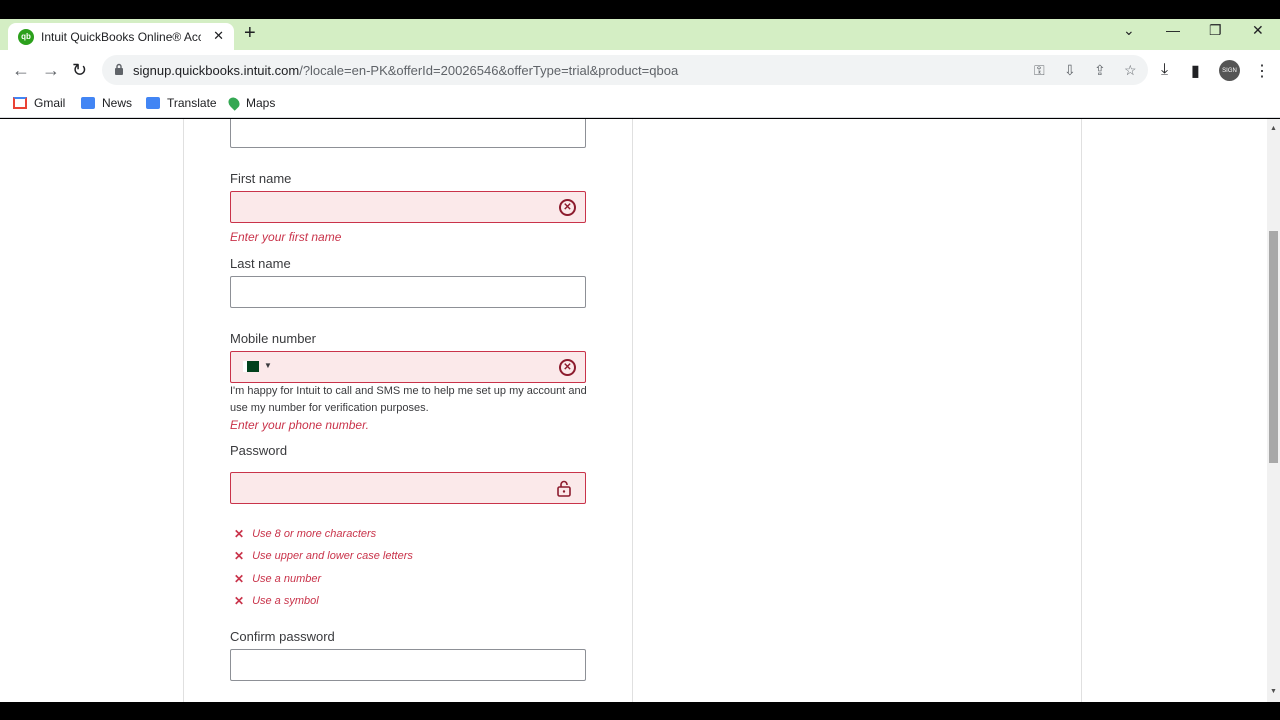 The height and width of the screenshot is (720, 1280). I want to click on confirm-password-input, so click(408, 665).